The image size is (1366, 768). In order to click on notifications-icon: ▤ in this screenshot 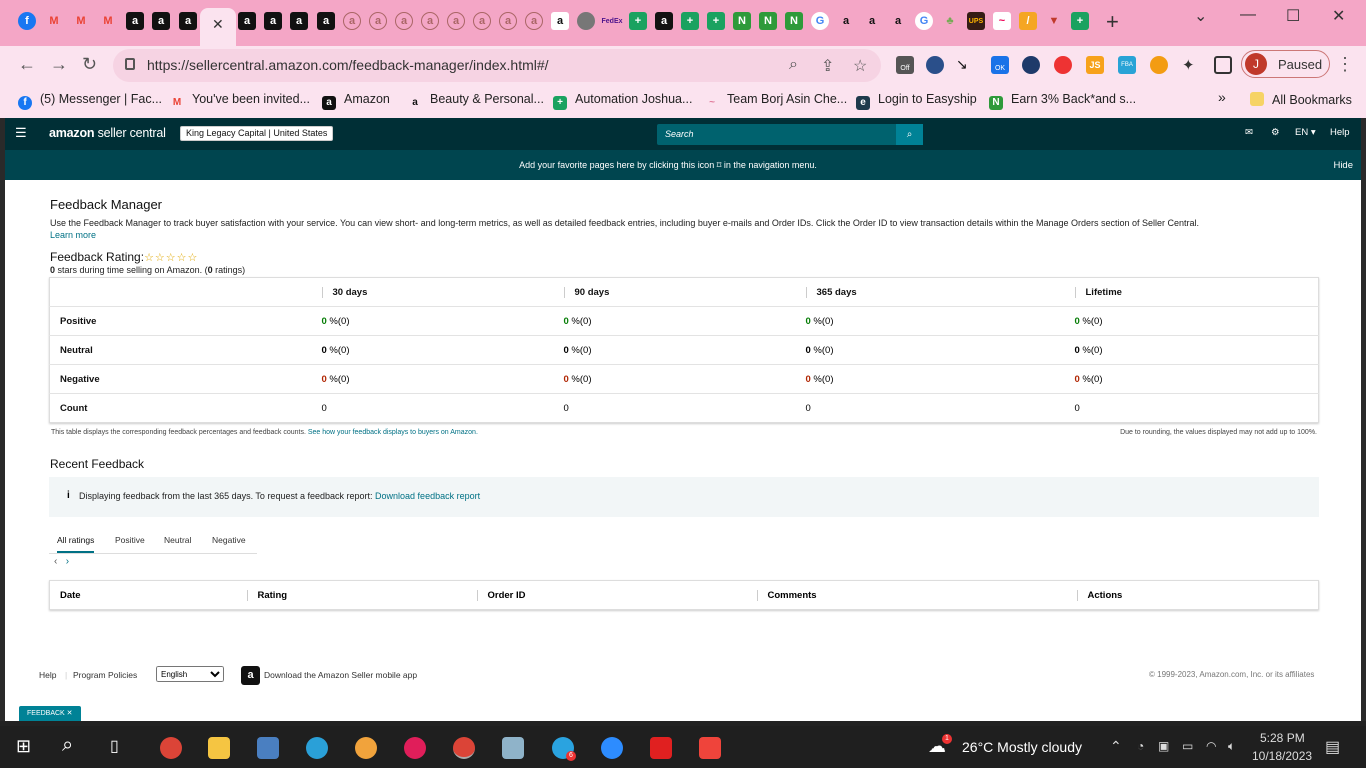, I will do `click(1332, 747)`.